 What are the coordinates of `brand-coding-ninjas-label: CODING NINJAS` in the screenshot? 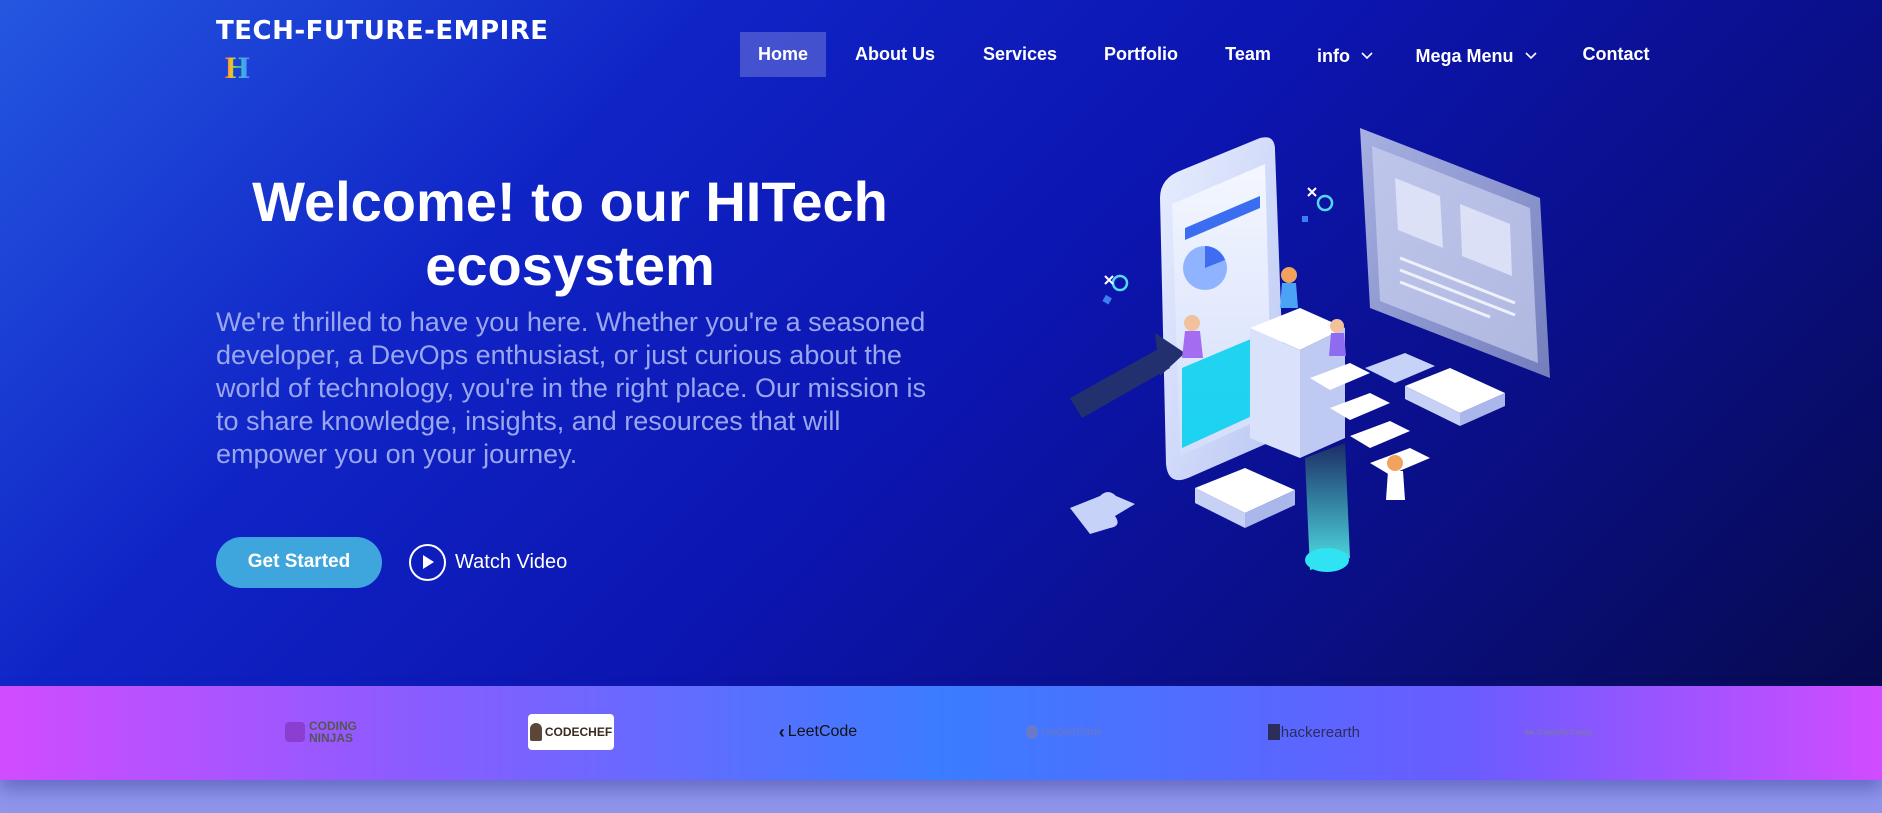 It's located at (333, 732).